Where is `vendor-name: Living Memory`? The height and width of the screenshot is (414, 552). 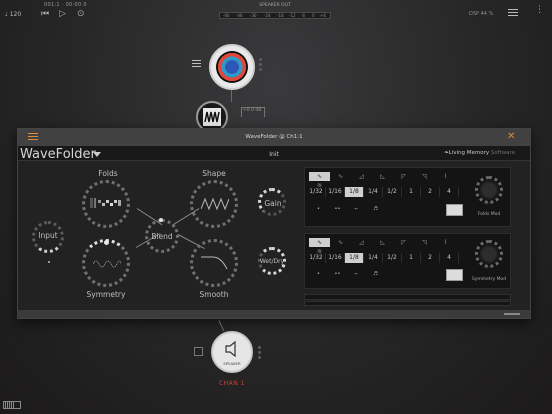 vendor-name: Living Memory is located at coordinates (469, 153).